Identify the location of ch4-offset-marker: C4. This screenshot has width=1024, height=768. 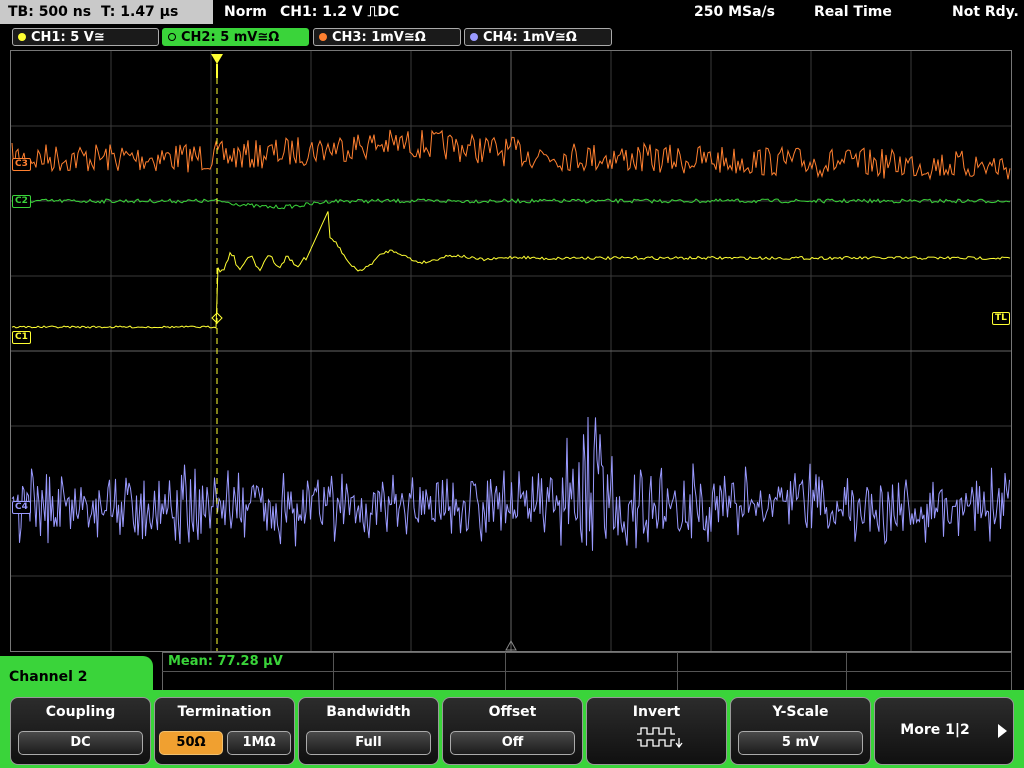
(21, 507).